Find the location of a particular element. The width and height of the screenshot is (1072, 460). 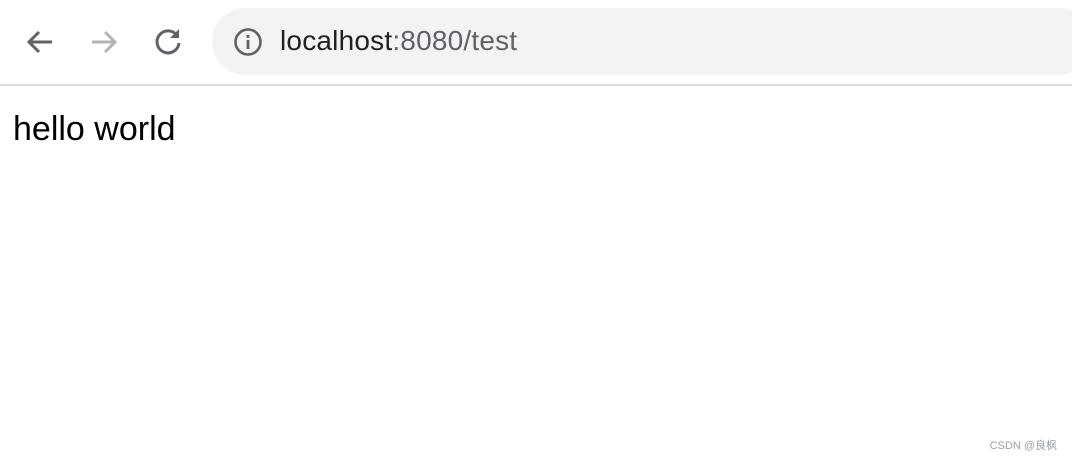

url-host: localhost is located at coordinates (336, 40).